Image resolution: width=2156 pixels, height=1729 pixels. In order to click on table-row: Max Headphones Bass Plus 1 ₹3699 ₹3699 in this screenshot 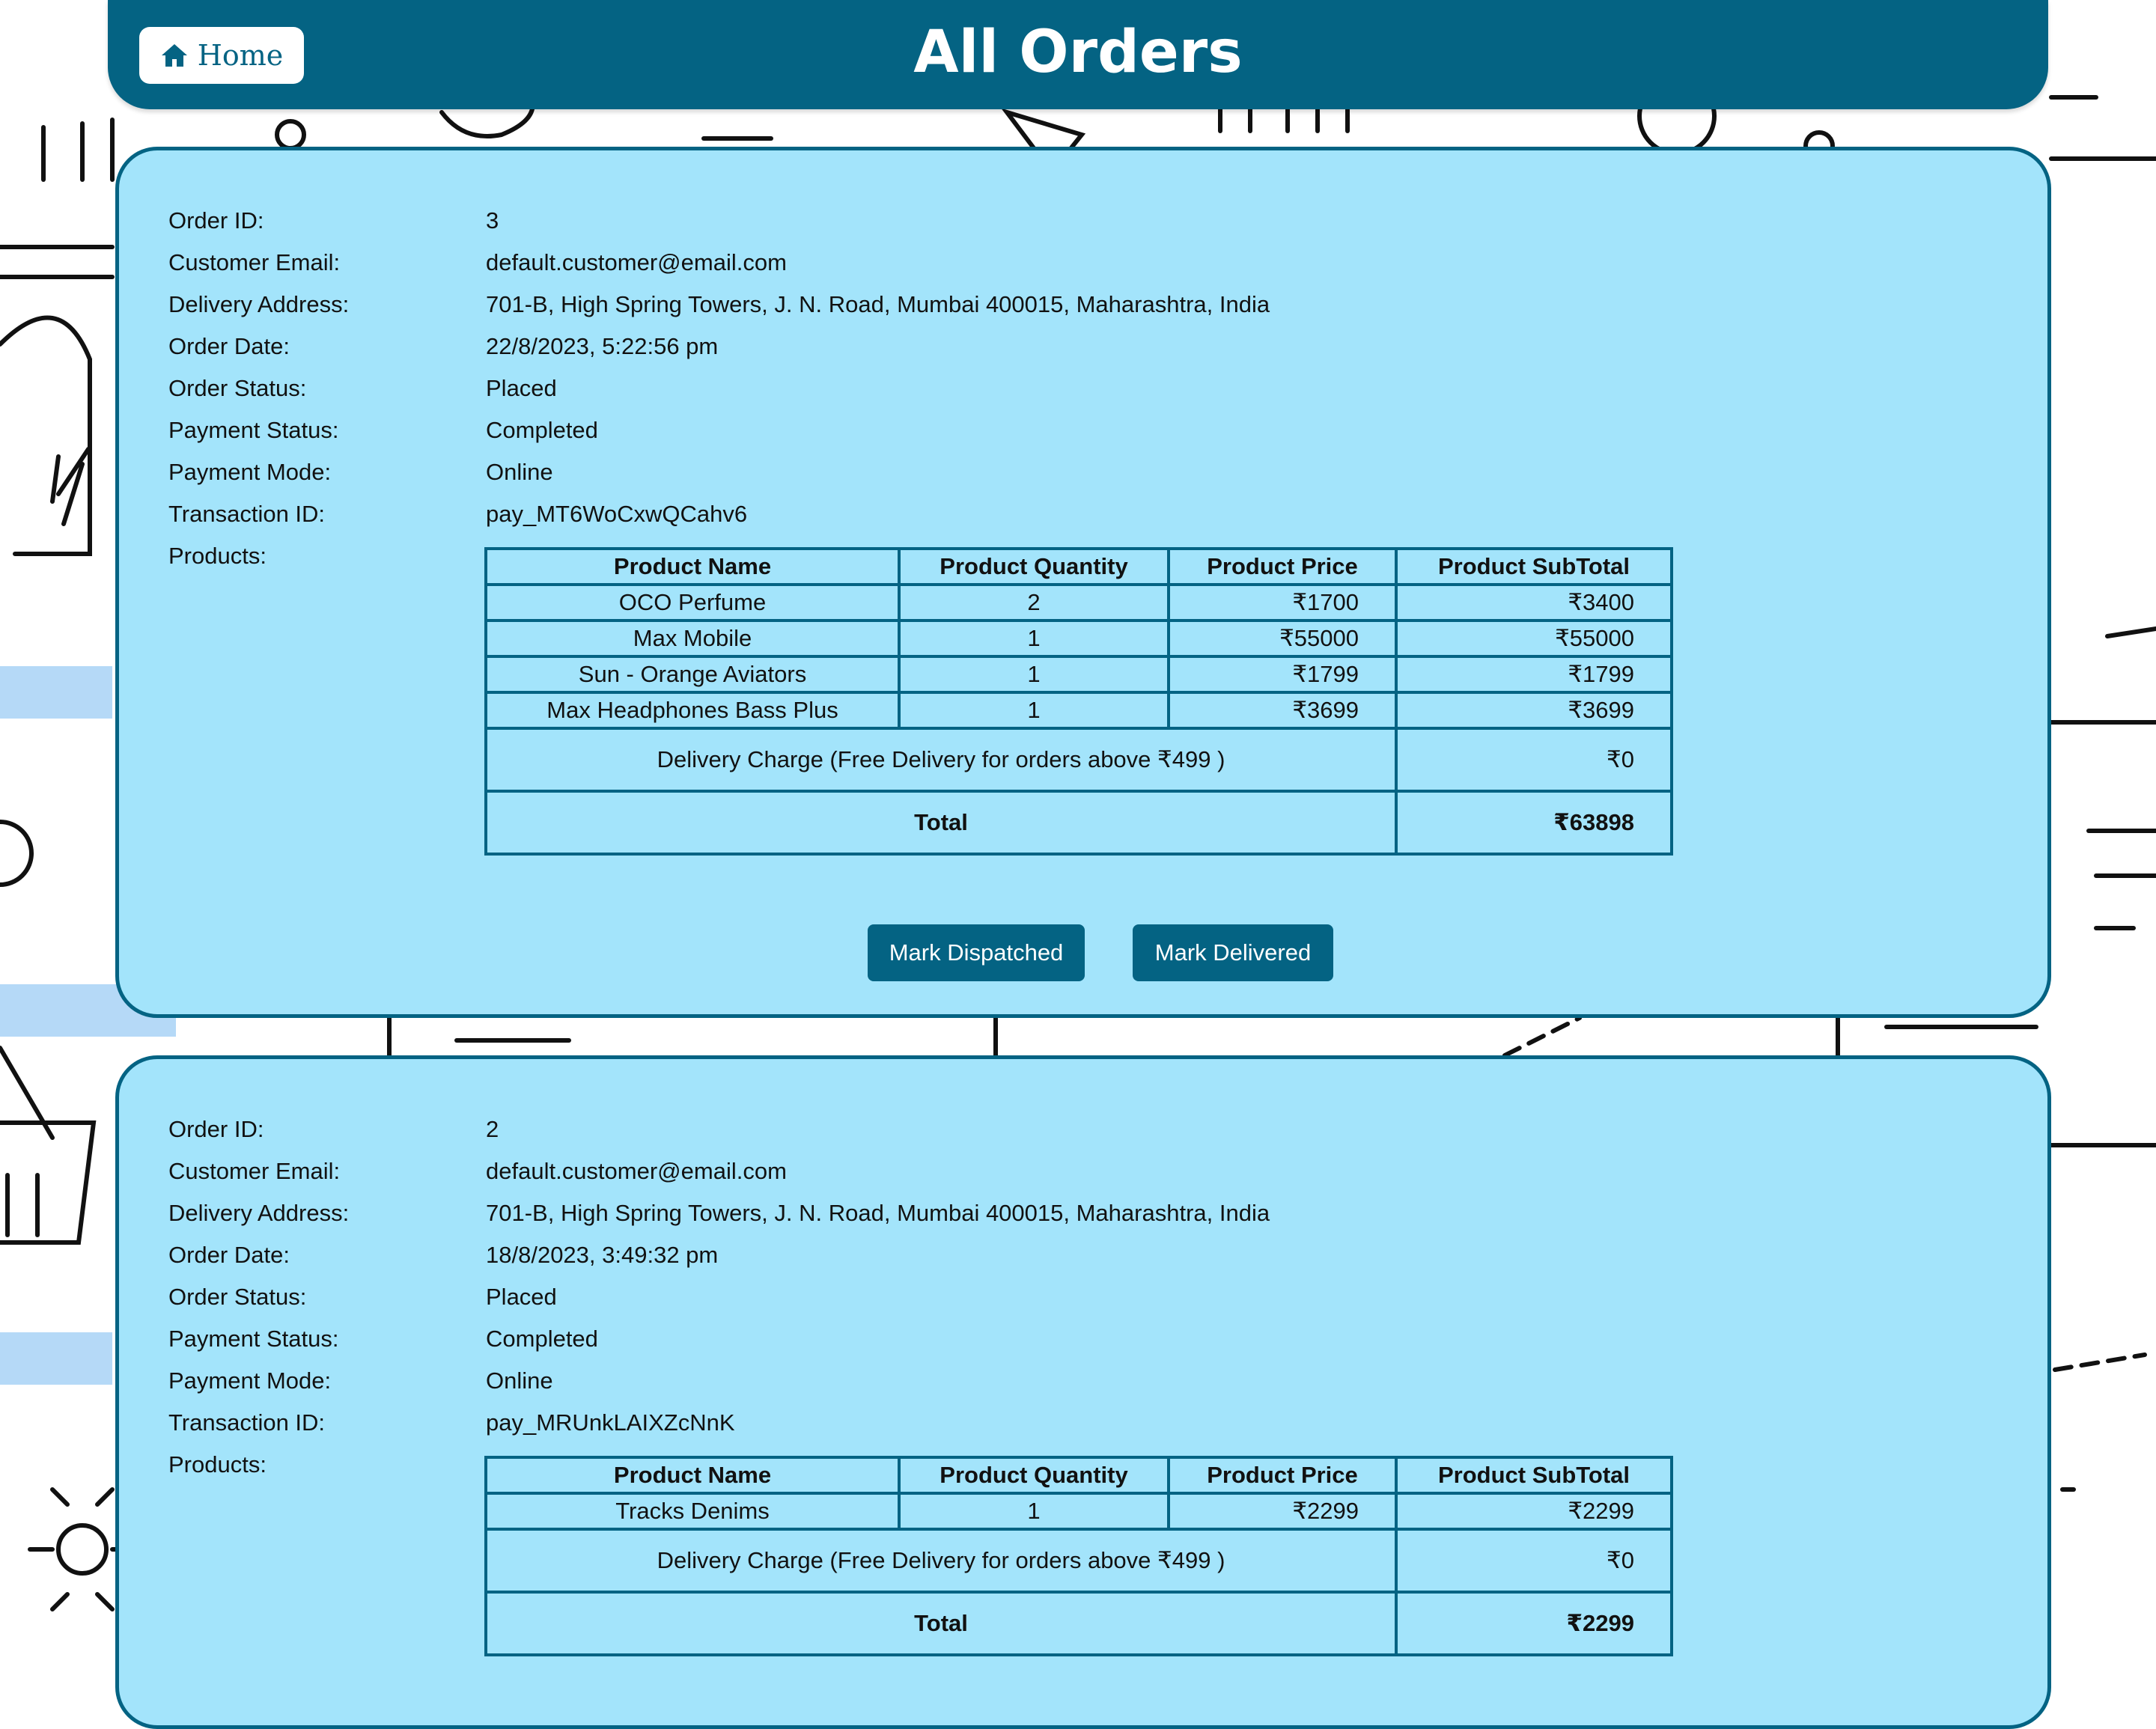, I will do `click(1078, 710)`.